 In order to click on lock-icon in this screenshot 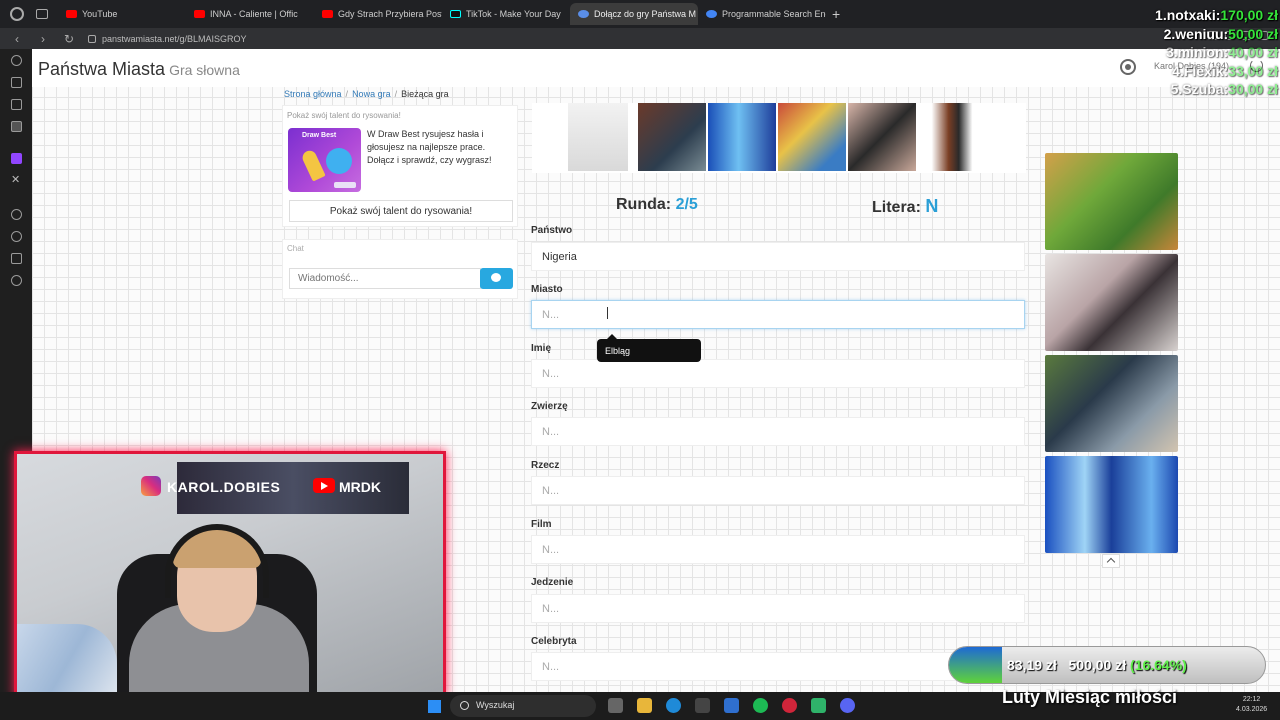, I will do `click(92, 38)`.